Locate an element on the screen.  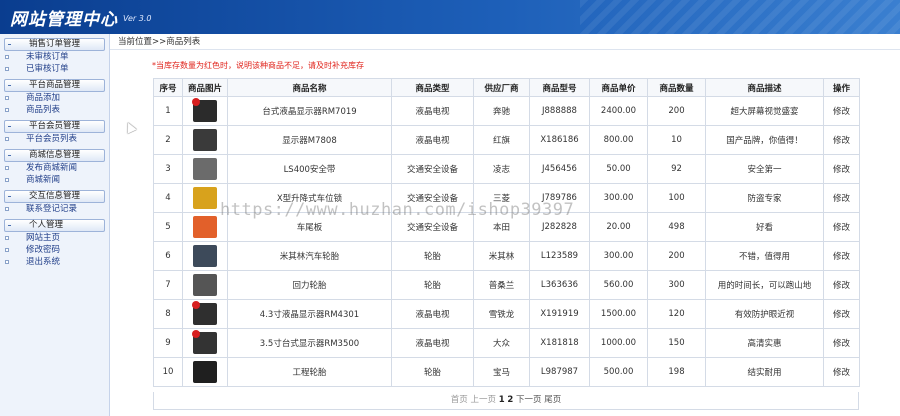
product-description: 好看 is located at coordinates (764, 227).